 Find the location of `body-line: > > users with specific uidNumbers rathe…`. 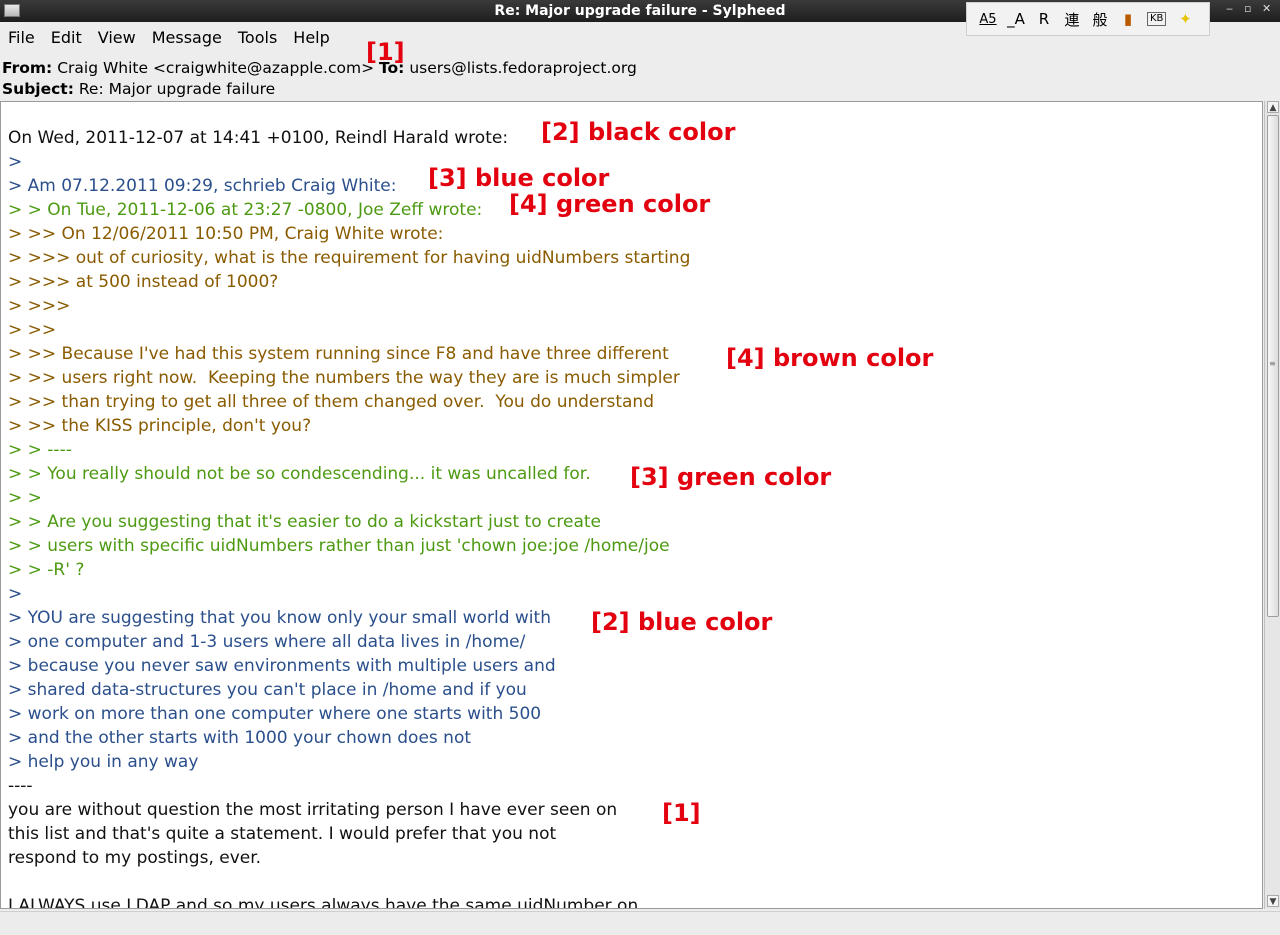

body-line: > > users with specific uidNumbers rathe… is located at coordinates (339, 546).